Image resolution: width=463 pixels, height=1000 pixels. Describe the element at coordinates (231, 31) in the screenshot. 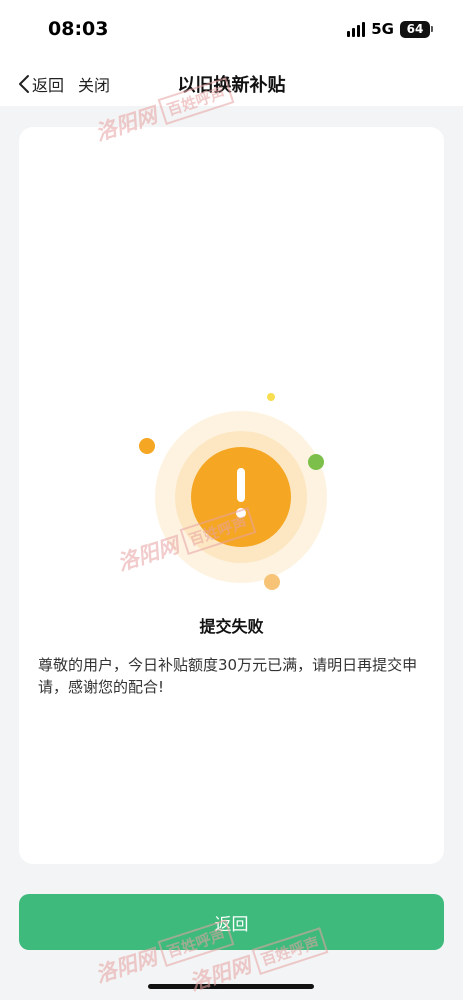

I see `status-bar: 08:03 5G 64` at that location.